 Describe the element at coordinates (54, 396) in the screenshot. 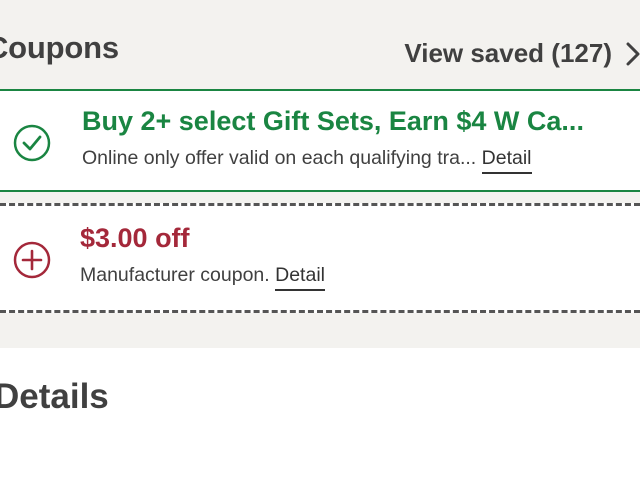

I see `section-title-details: Details` at that location.